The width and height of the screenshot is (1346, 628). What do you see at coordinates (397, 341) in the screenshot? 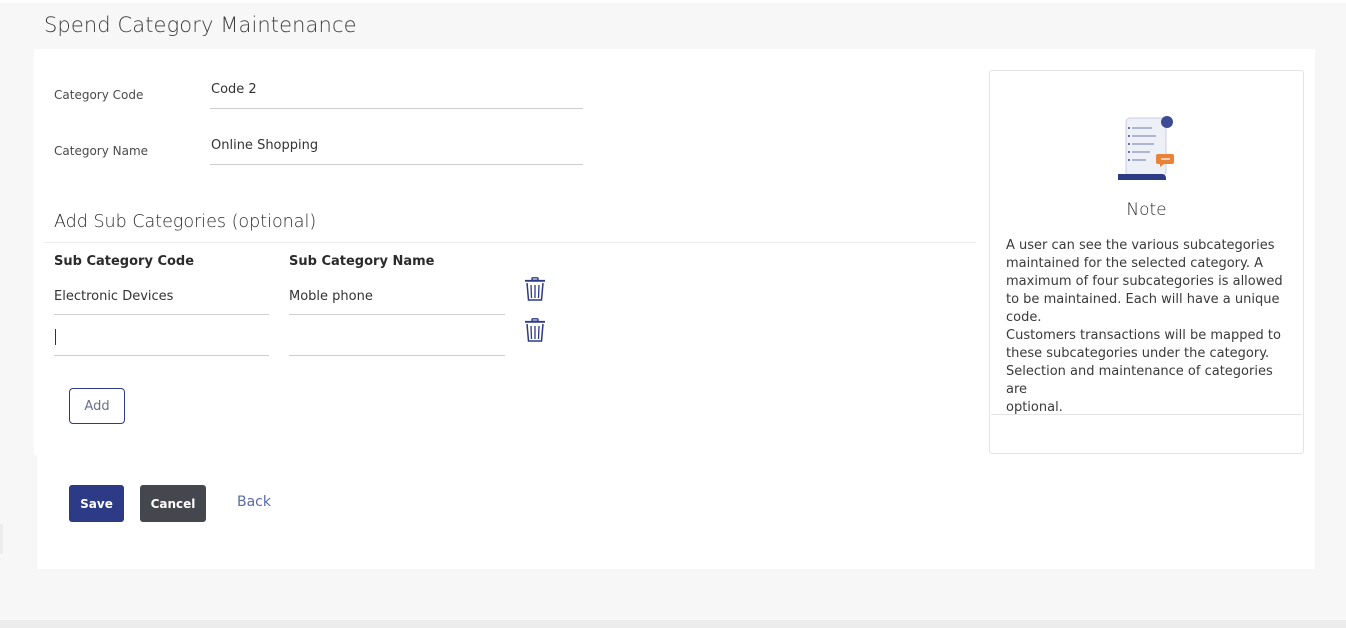
I see `sub-category-name-input-empty` at bounding box center [397, 341].